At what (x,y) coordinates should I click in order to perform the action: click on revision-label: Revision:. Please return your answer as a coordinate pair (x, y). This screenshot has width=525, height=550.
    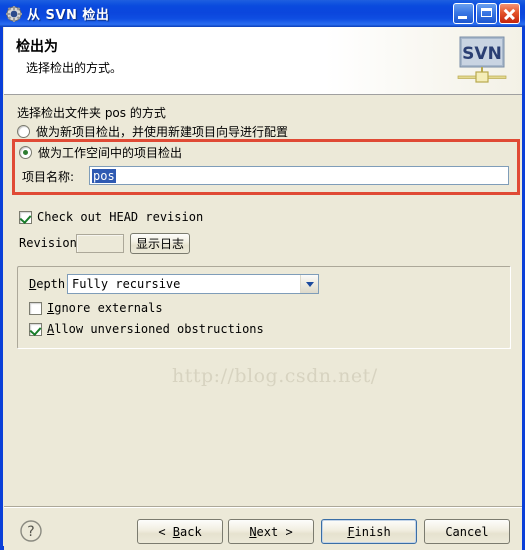
    Looking at the image, I should click on (52, 243).